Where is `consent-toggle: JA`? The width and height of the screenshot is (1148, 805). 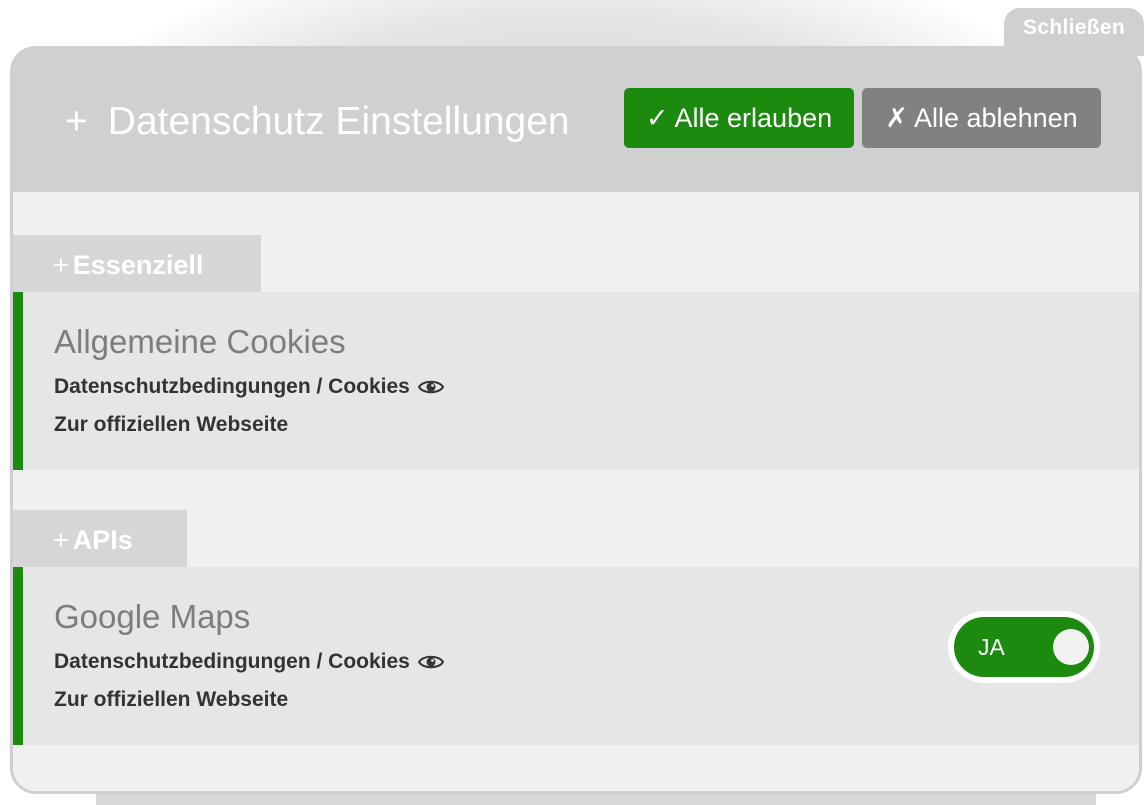 consent-toggle: JA is located at coordinates (1024, 647).